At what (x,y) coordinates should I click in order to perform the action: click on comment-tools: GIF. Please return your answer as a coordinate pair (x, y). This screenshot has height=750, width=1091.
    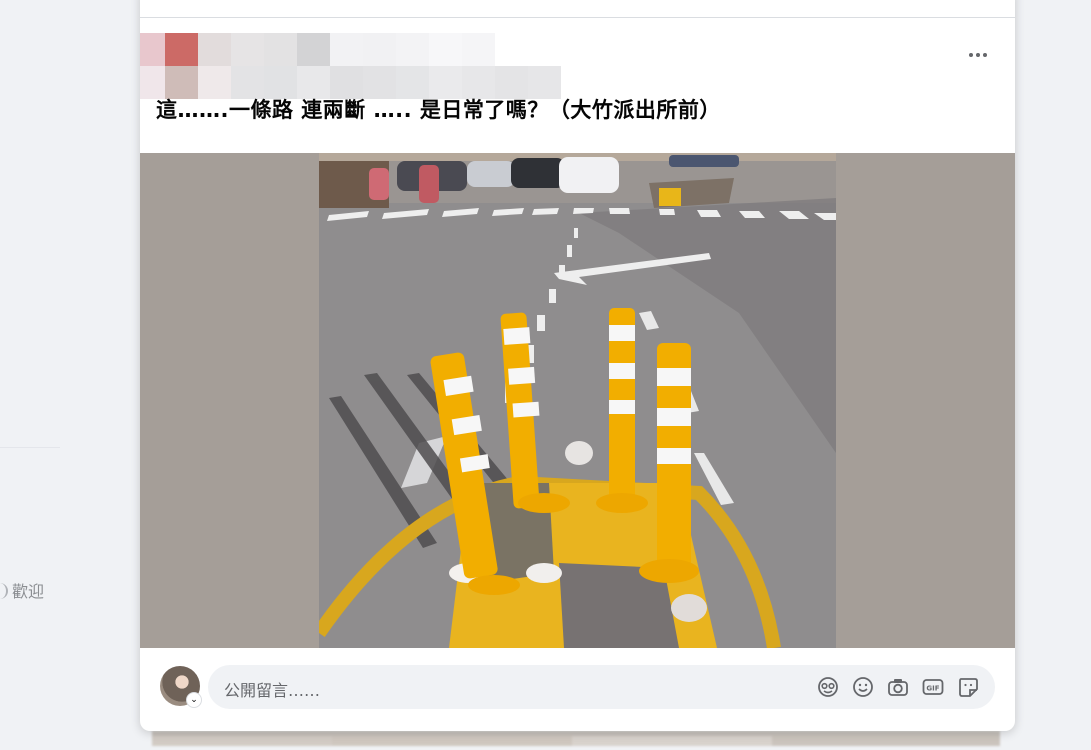
    Looking at the image, I should click on (897, 687).